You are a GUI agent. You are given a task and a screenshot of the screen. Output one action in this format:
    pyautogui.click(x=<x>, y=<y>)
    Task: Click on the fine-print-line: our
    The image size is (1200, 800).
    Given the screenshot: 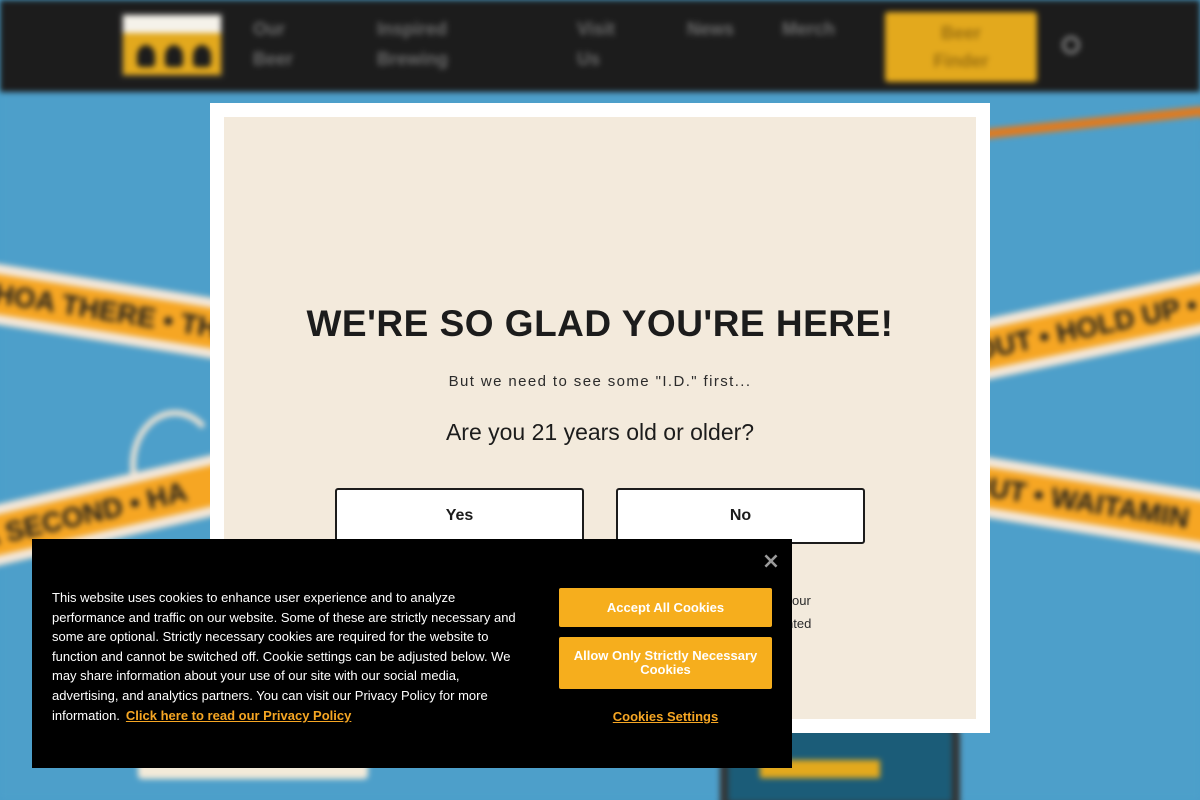 What is the action you would take?
    pyautogui.click(x=801, y=600)
    